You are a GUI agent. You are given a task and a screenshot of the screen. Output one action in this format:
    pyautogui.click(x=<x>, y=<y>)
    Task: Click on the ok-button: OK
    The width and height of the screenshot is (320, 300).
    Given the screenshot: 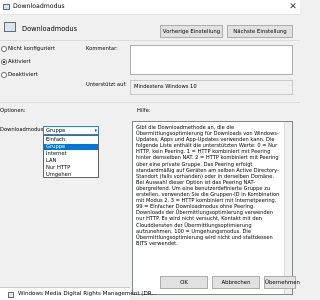 What is the action you would take?
    pyautogui.click(x=184, y=282)
    